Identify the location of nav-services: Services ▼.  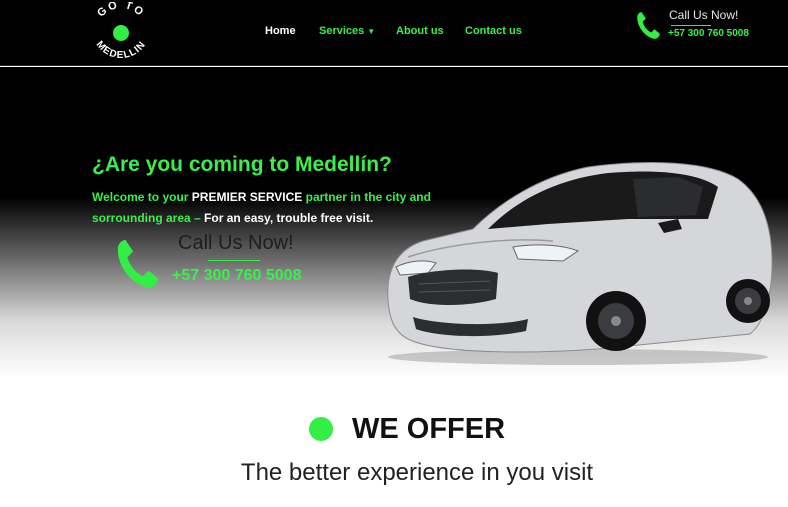
(347, 31).